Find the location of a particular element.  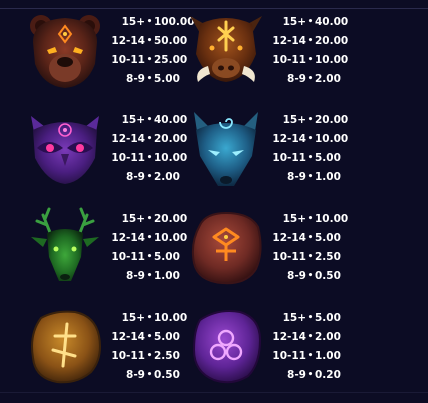

paytable-cell-purple-rune: 15+ • 5.00 12-14 • 2.00 10-11 • 1.00 8-9 • 0.20 is located at coordinates (283, 352).